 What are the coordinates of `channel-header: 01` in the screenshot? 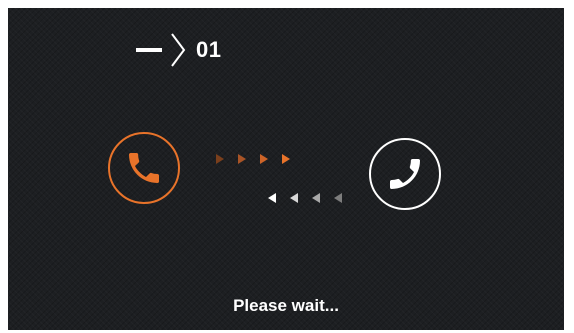 It's located at (178, 50).